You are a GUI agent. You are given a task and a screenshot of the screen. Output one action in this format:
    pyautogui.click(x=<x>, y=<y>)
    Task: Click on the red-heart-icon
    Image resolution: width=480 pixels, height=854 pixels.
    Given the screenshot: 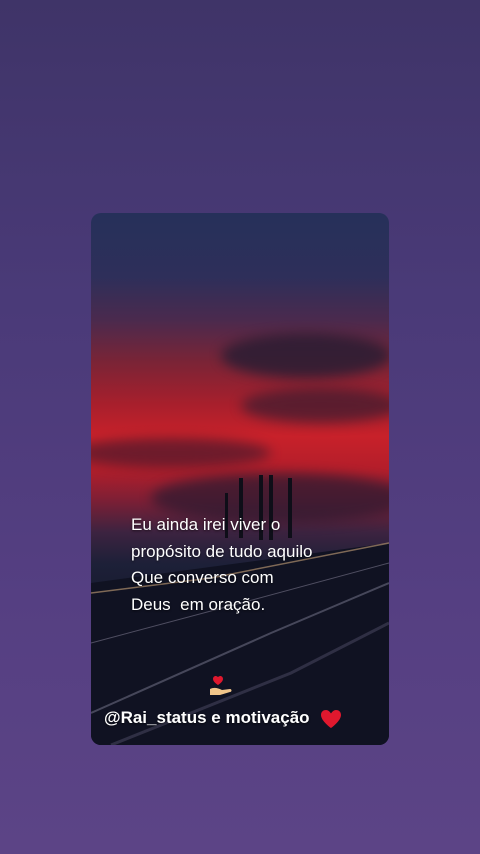 What is the action you would take?
    pyautogui.click(x=331, y=719)
    